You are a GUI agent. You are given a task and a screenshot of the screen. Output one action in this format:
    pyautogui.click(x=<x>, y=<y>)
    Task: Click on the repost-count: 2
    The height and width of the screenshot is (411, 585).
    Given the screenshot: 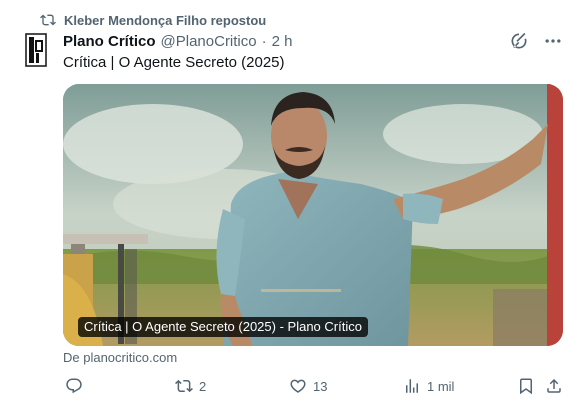 What is the action you would take?
    pyautogui.click(x=203, y=386)
    